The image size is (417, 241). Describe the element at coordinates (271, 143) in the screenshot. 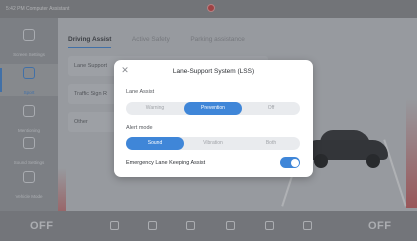

I see `alert-mode-option-both: Both` at that location.